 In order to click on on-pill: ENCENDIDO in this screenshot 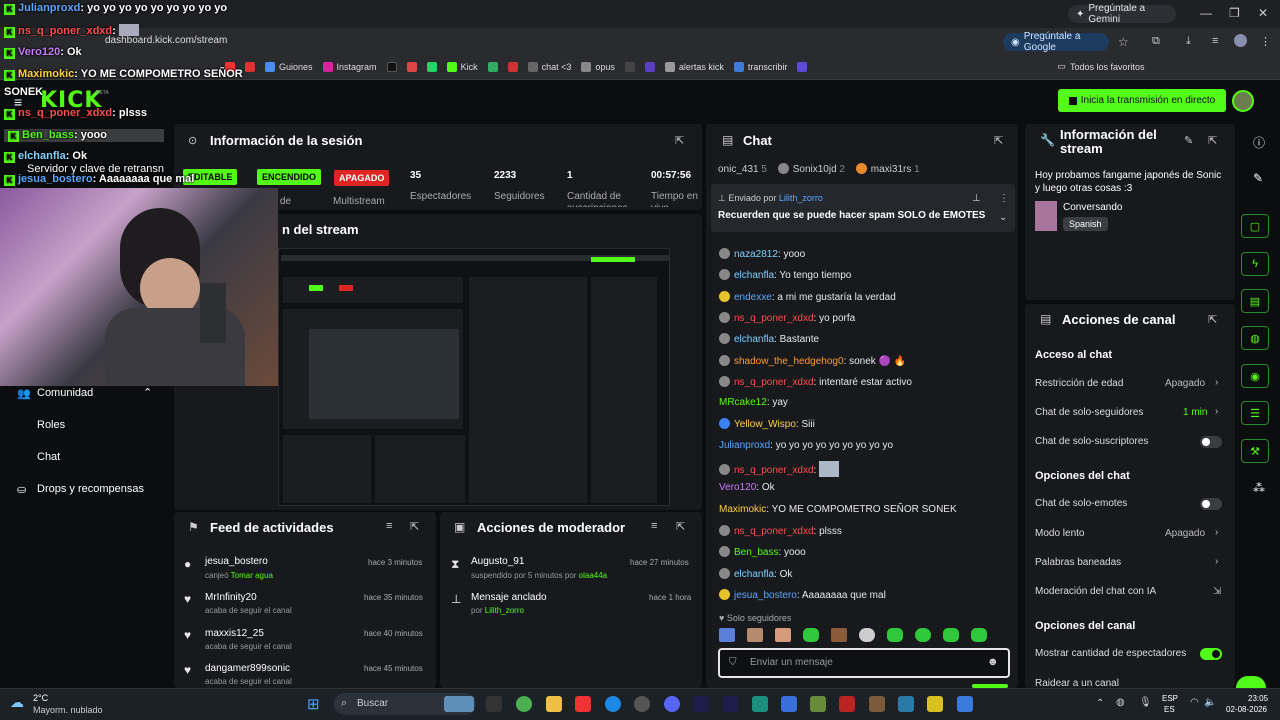, I will do `click(289, 177)`.